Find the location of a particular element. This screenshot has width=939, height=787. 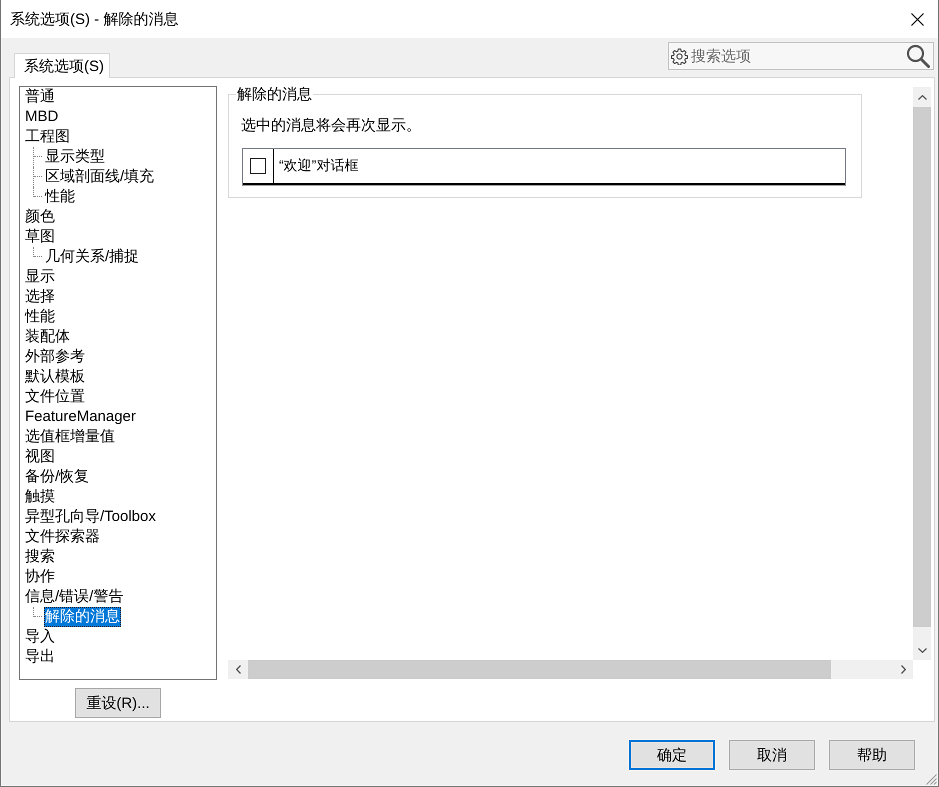

group-title: 解除的消息 is located at coordinates (274, 94).